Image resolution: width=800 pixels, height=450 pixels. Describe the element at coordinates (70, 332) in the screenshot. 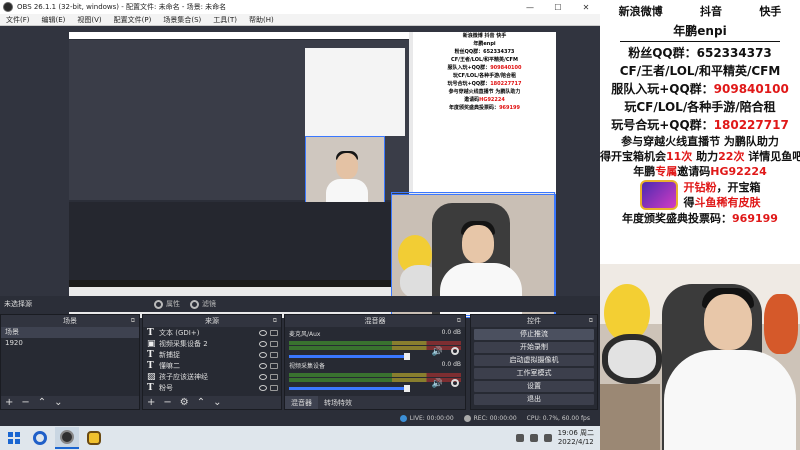

I see `scene-item: 场景` at that location.